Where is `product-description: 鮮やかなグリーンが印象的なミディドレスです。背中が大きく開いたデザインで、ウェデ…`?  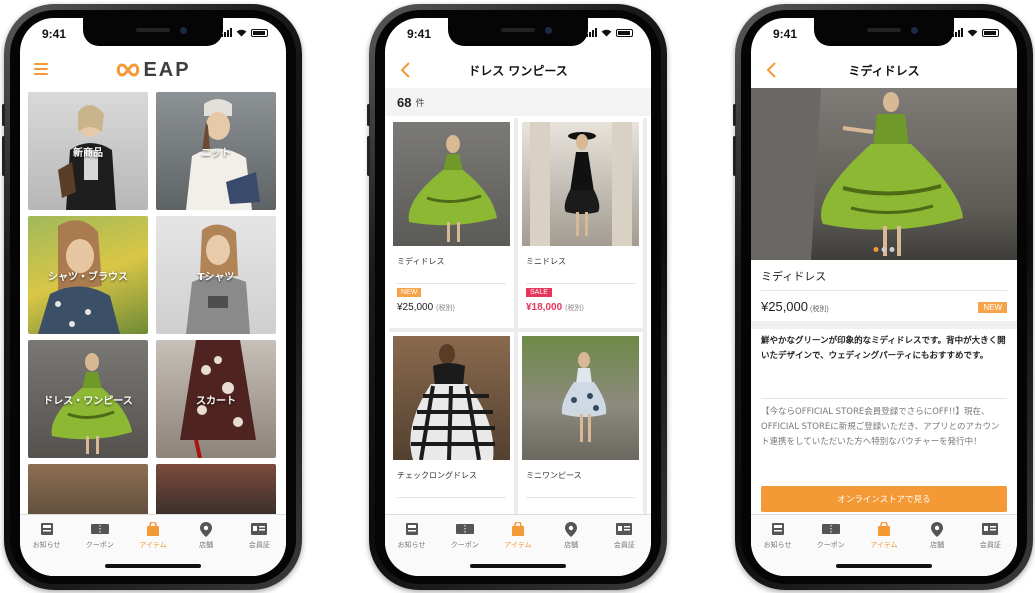
product-description: 鮮やかなグリーンが印象的なミディドレスです。背中が大きく開いたデザインで、ウェデ… is located at coordinates (883, 348).